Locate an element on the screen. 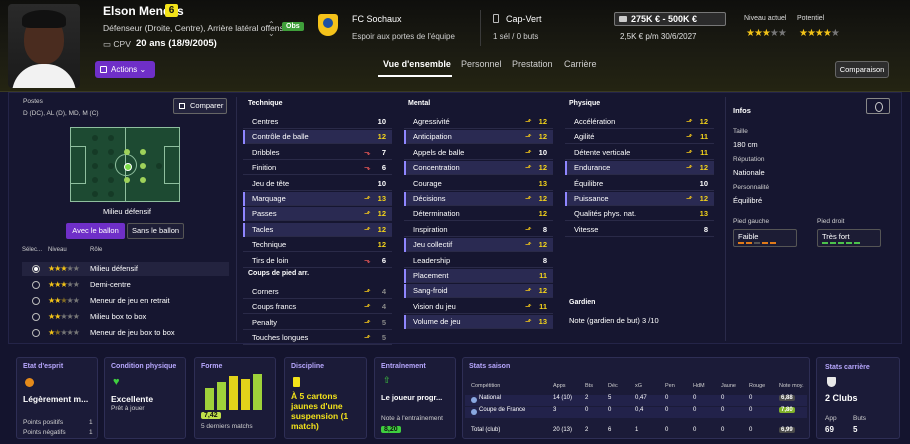 This screenshot has height=444, width=910. attribute-row: Jeu collectif ⬏ 12 is located at coordinates (478, 245).